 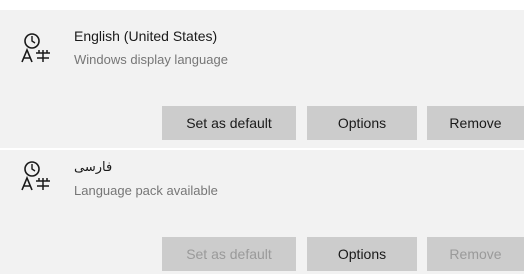 I want to click on language-name: فارسی, so click(x=93, y=166).